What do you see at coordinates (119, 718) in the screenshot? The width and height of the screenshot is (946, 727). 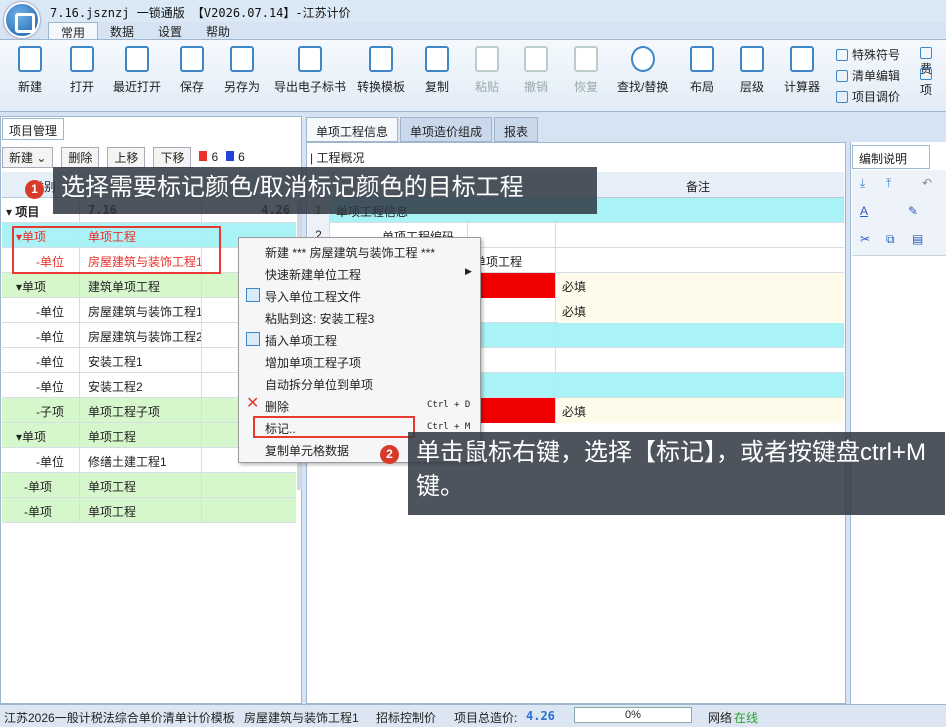 I see `status-template: 江苏2026一般计税法综合单价清单计价模板` at bounding box center [119, 718].